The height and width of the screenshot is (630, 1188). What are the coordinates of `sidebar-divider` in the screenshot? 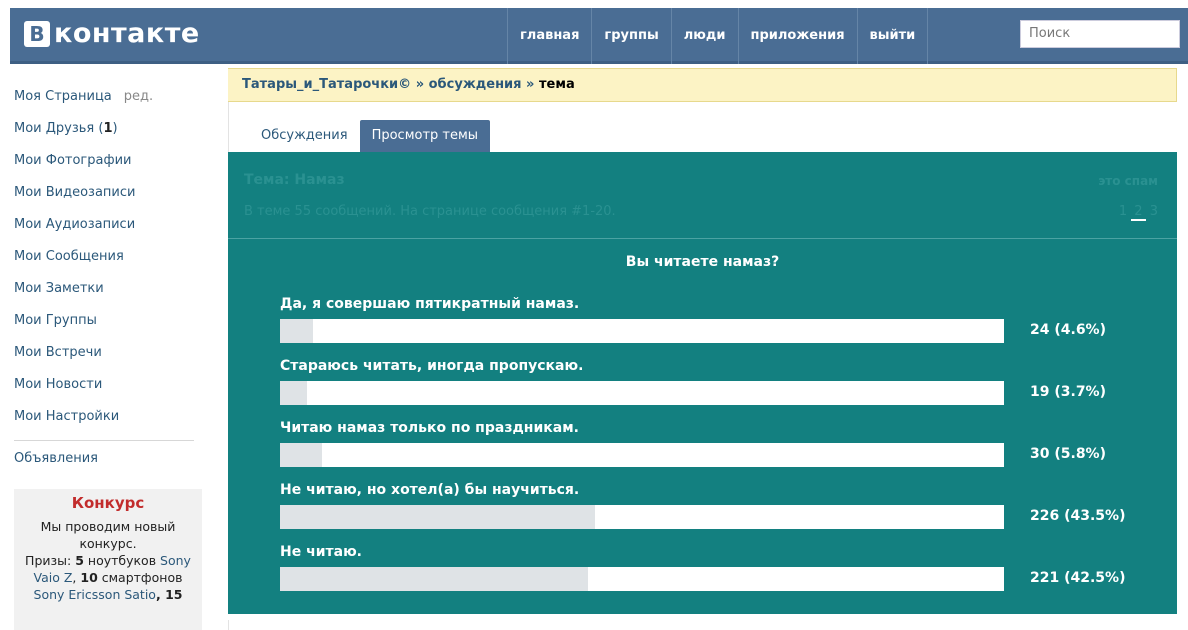 It's located at (104, 440).